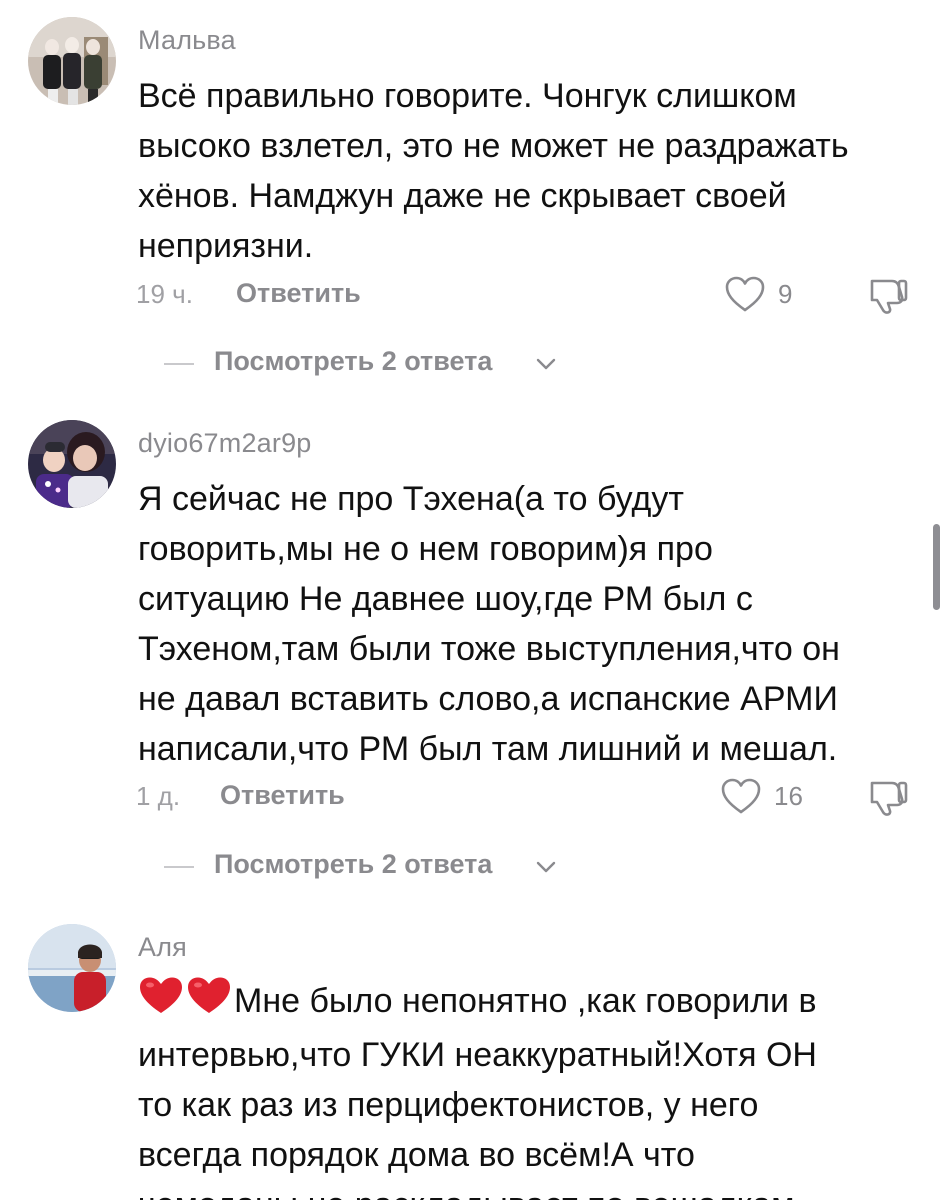 This screenshot has height=1200, width=948. I want to click on comment-text-line: Я сейчас не про Тэхена(а то будут, so click(411, 499).